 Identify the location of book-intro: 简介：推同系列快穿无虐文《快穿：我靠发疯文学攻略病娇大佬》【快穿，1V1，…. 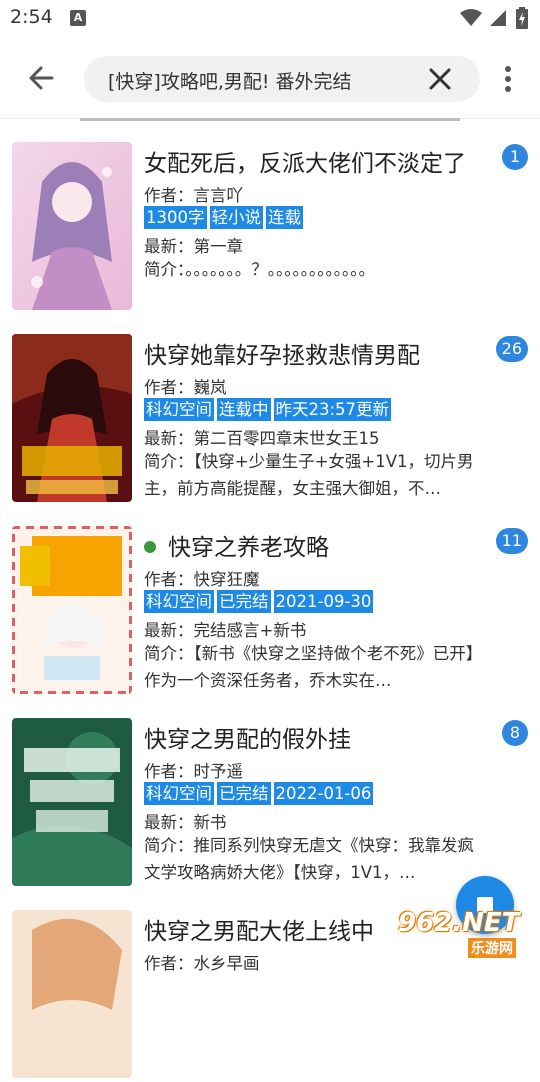
(309, 859).